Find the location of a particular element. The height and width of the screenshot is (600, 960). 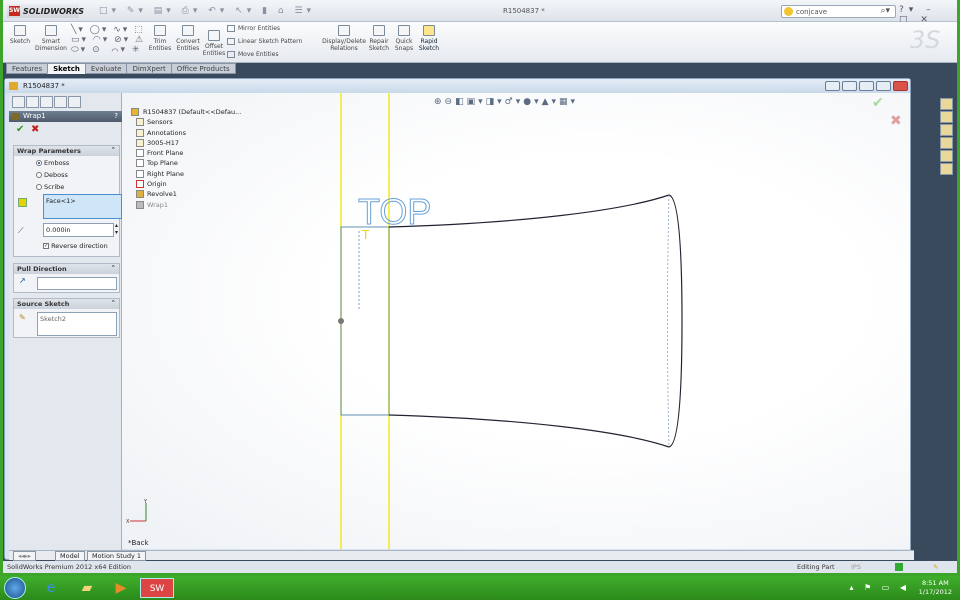

appearances-icon is located at coordinates (946, 156).